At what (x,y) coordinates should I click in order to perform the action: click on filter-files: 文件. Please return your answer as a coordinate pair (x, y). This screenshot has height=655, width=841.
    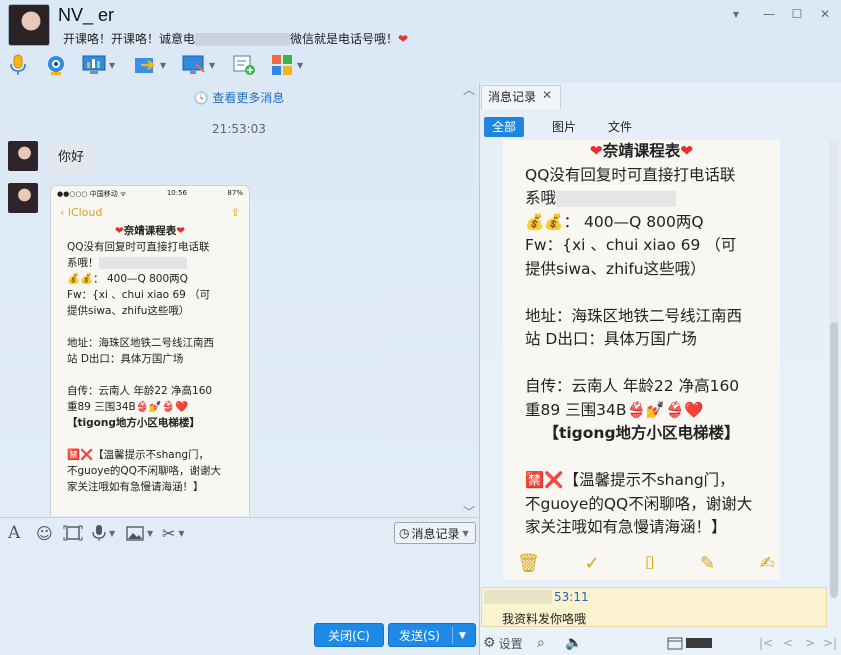
    Looking at the image, I should click on (620, 127).